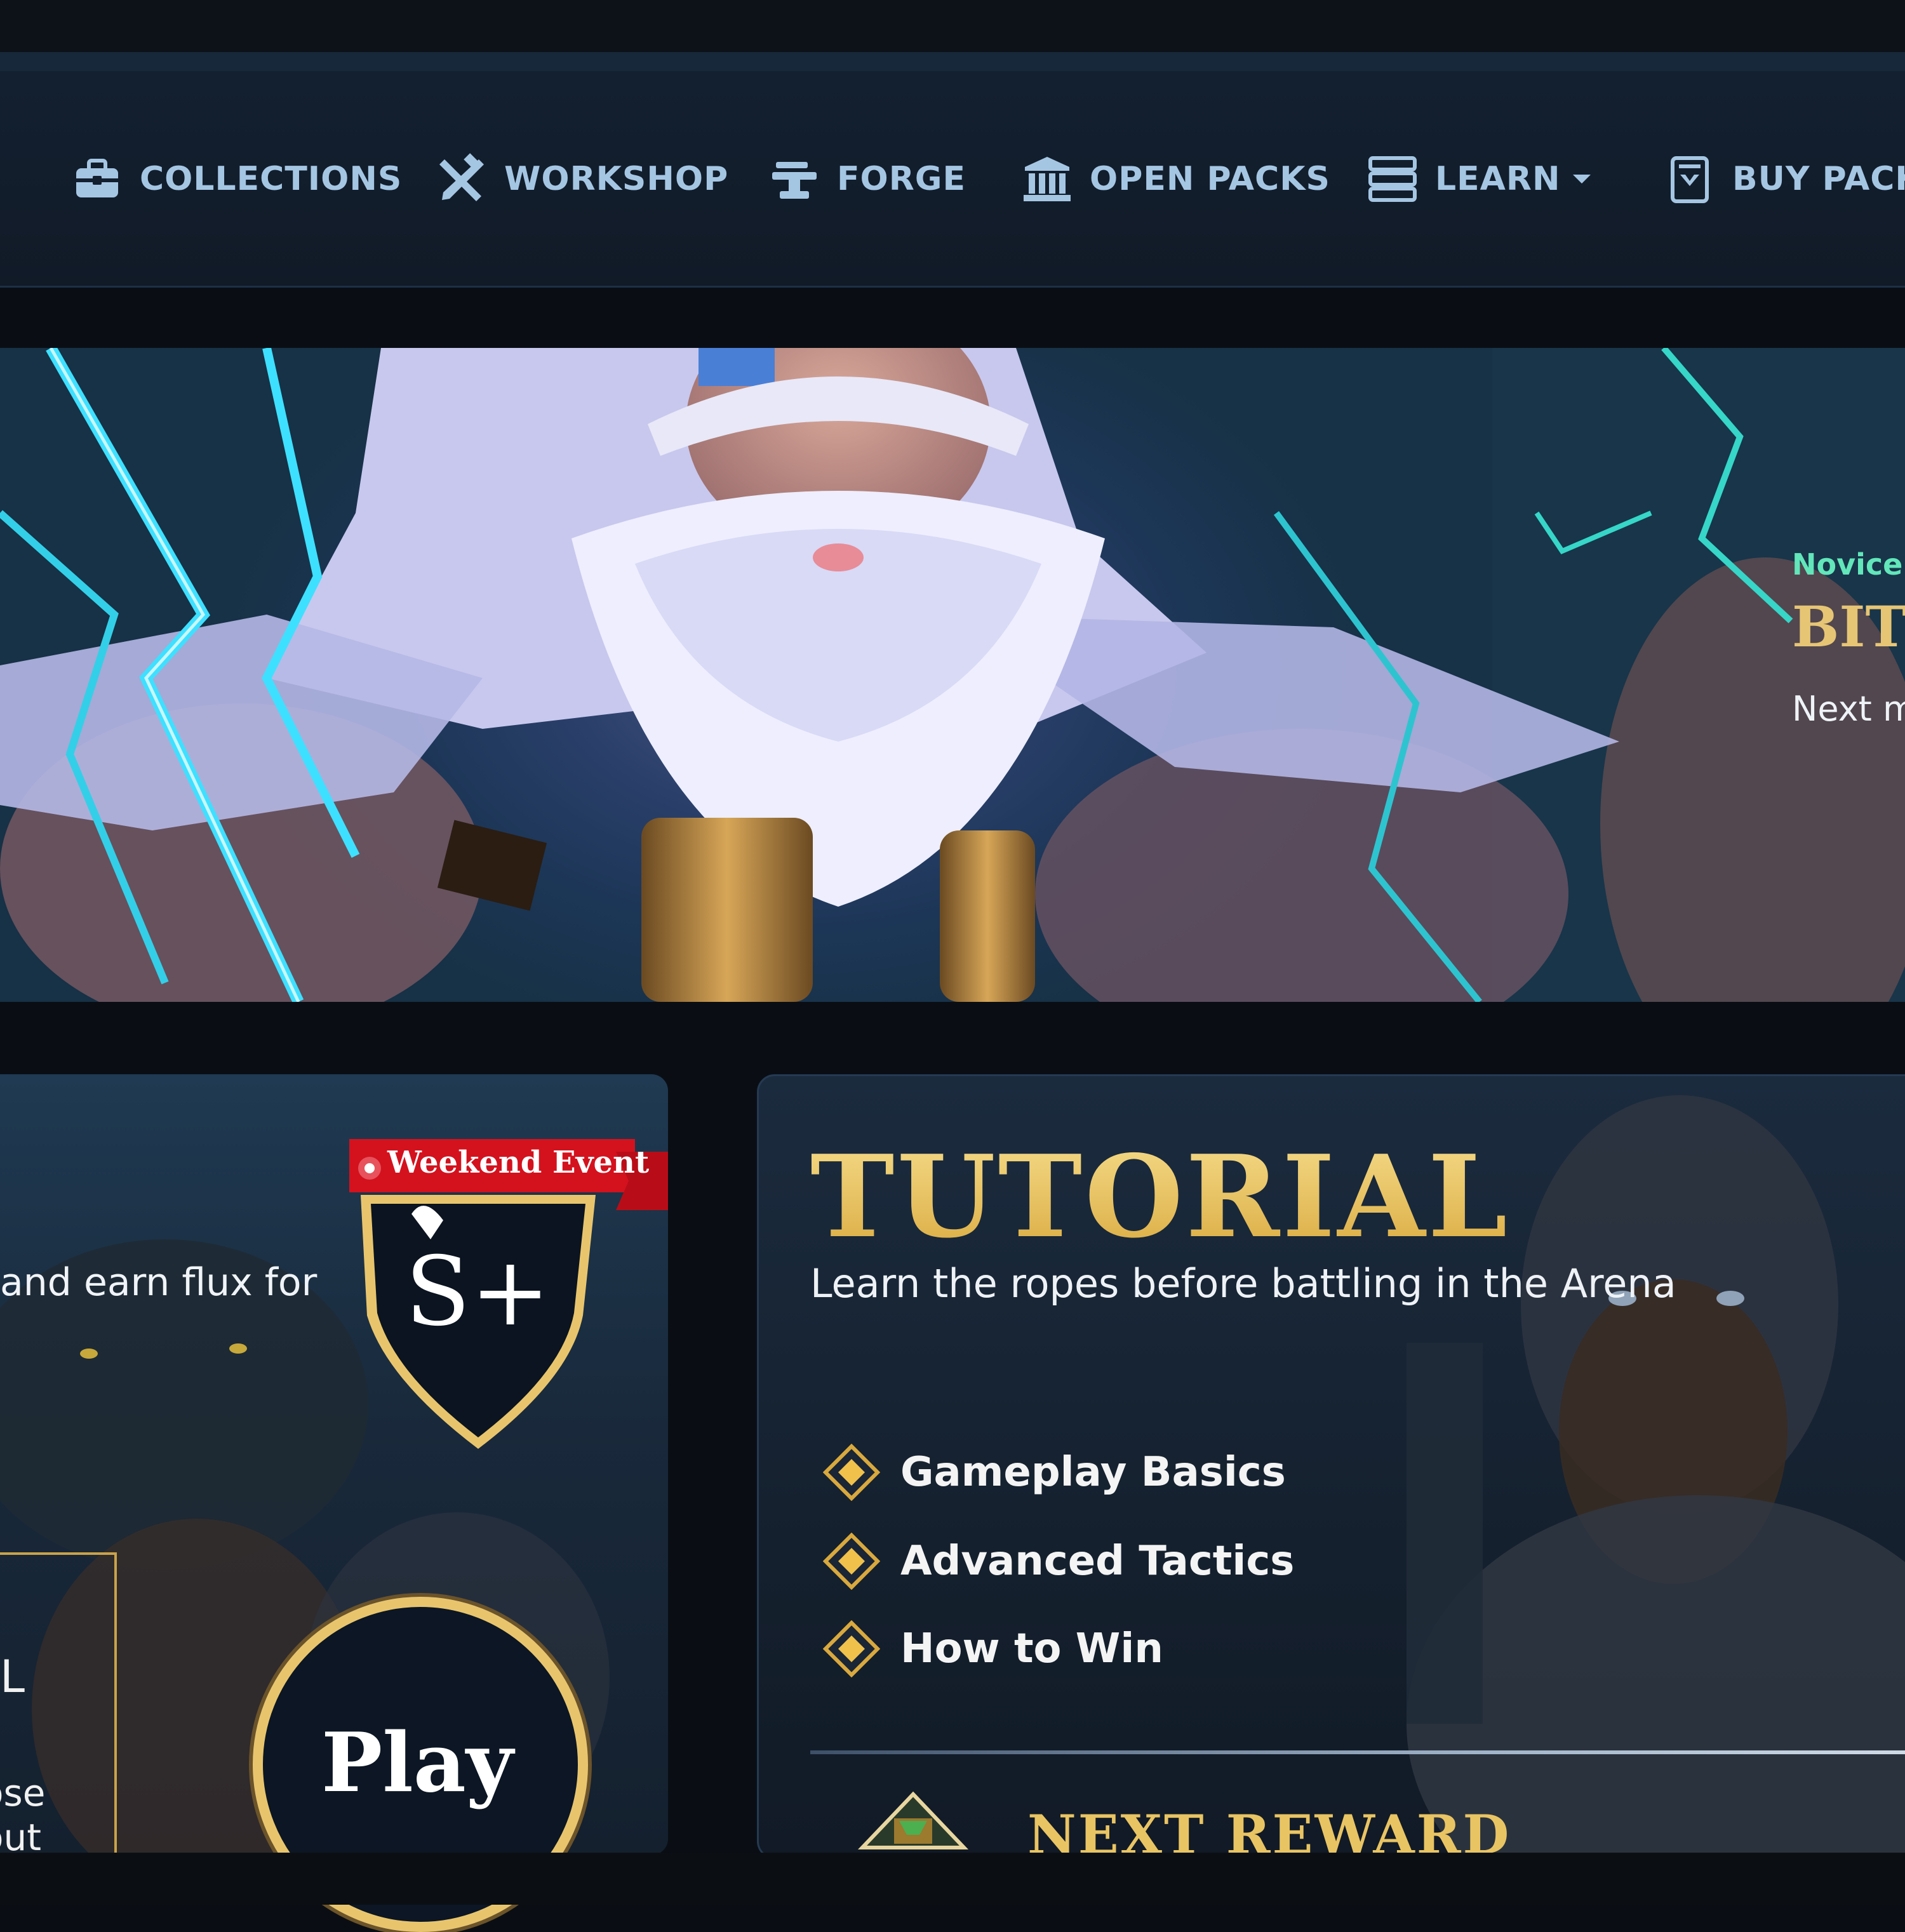 The height and width of the screenshot is (1932, 1905). What do you see at coordinates (1031, 1648) in the screenshot?
I see `tutorial-item-label: How to Win` at bounding box center [1031, 1648].